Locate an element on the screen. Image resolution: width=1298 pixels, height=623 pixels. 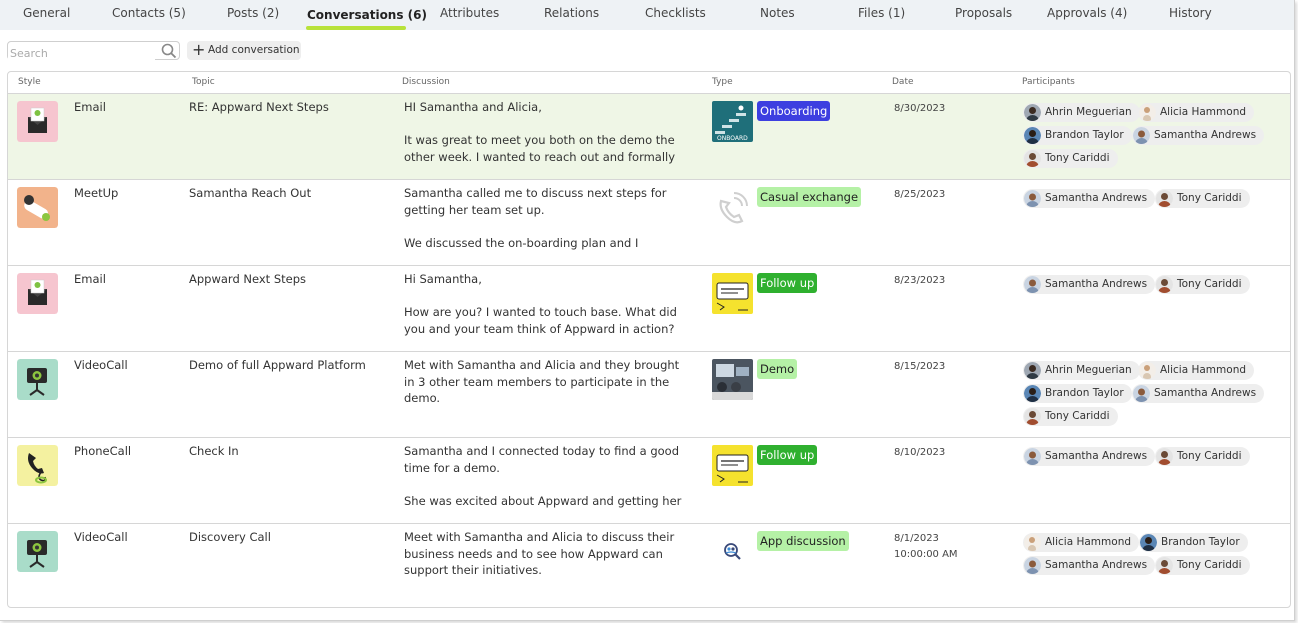
date-text: 8/10/2023 is located at coordinates (920, 452).